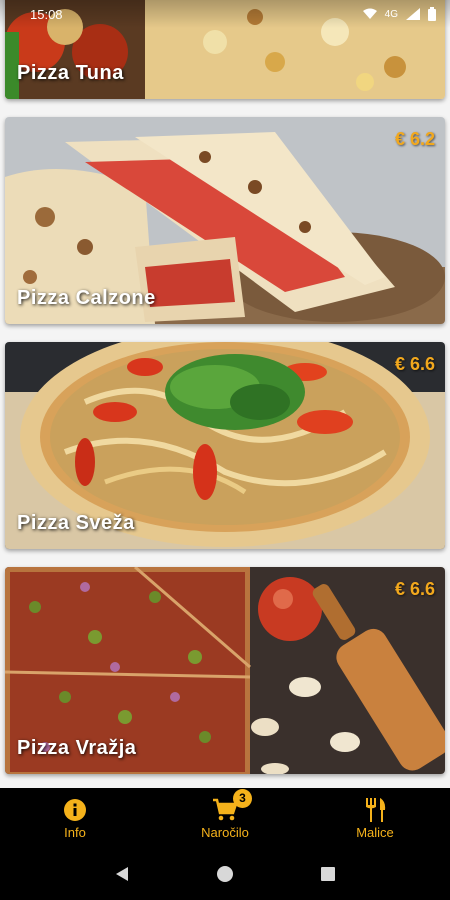 The height and width of the screenshot is (900, 450). What do you see at coordinates (375, 832) in the screenshot?
I see `nav-menu-label: Malice` at bounding box center [375, 832].